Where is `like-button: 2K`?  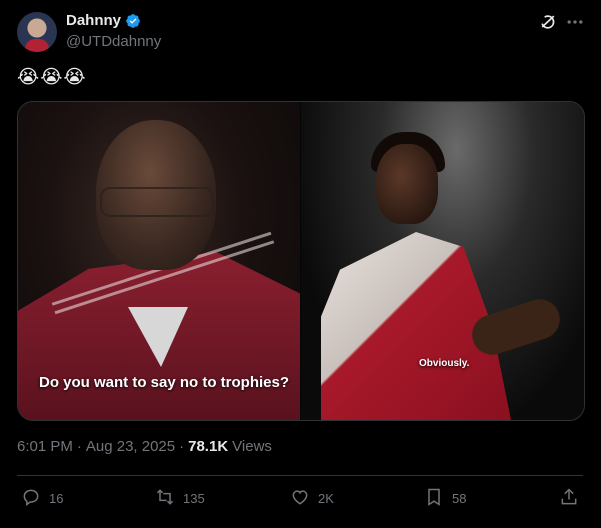
like-button: 2K is located at coordinates (312, 498).